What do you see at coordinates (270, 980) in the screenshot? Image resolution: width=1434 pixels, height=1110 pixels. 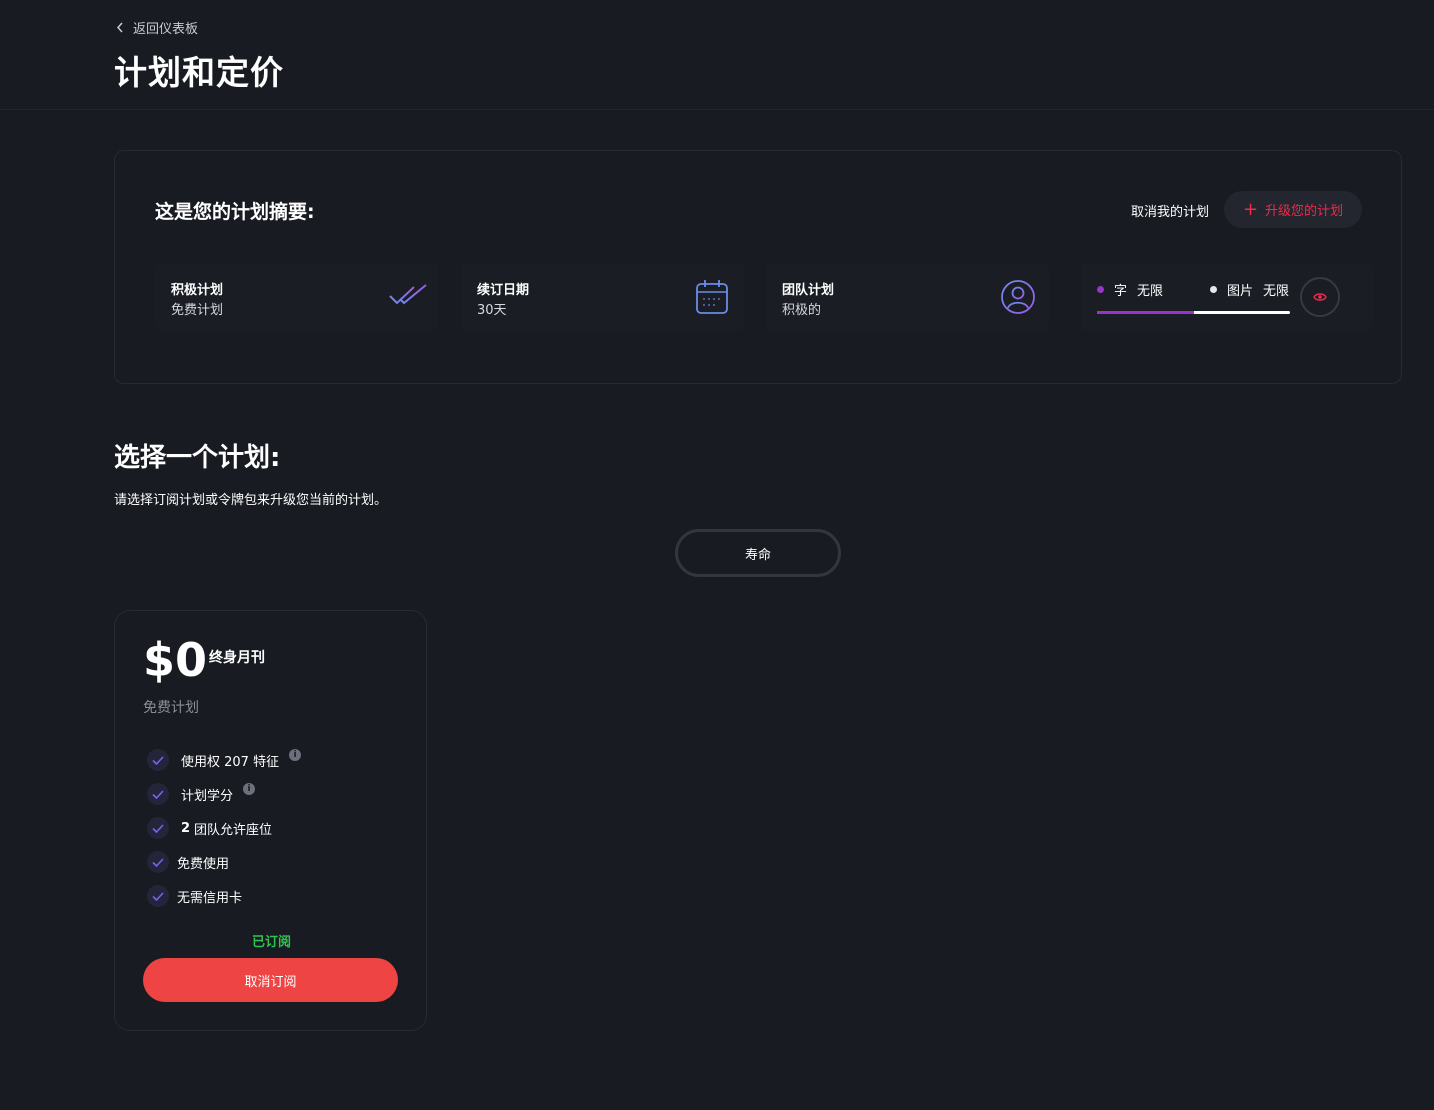 I see `cancel-subscription-button: 取消订阅` at bounding box center [270, 980].